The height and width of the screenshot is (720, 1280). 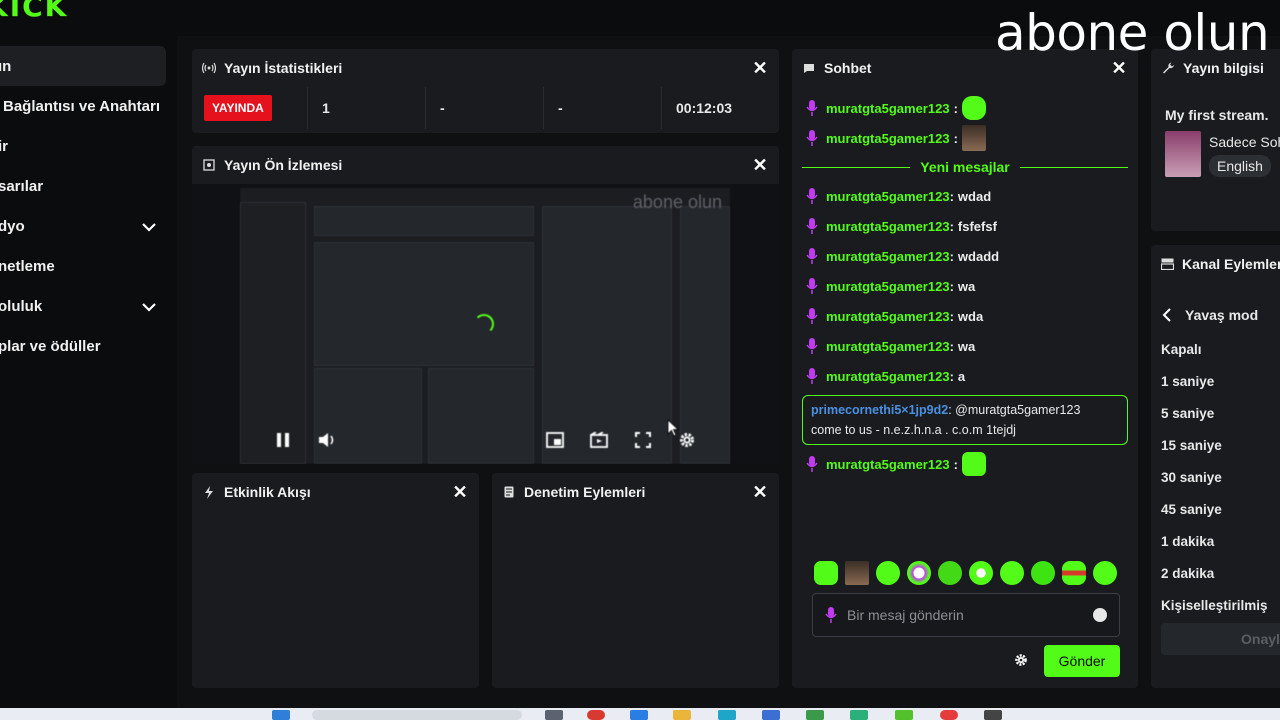 What do you see at coordinates (1244, 142) in the screenshot?
I see `stream-category: Sadece Sohbet` at bounding box center [1244, 142].